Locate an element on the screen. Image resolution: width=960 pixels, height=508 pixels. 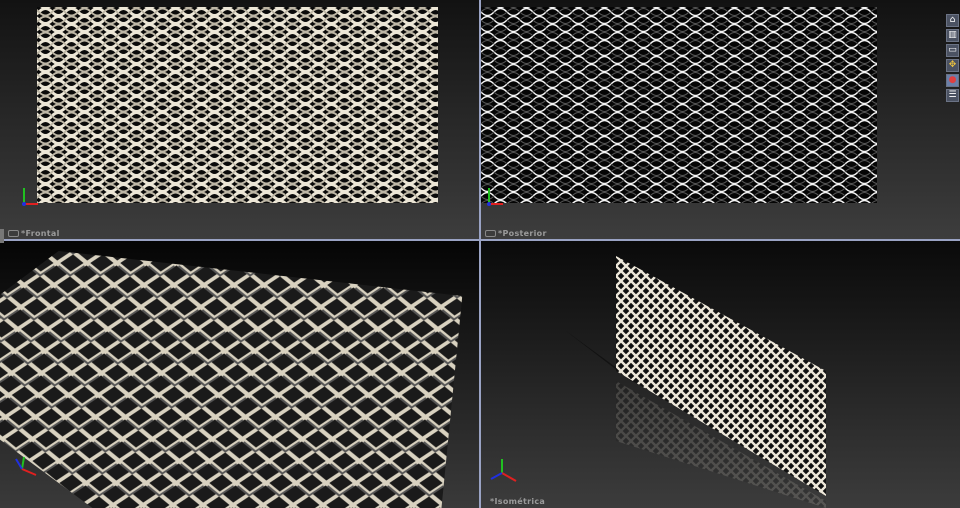
home-icon: ⌂ is located at coordinates (952, 20).